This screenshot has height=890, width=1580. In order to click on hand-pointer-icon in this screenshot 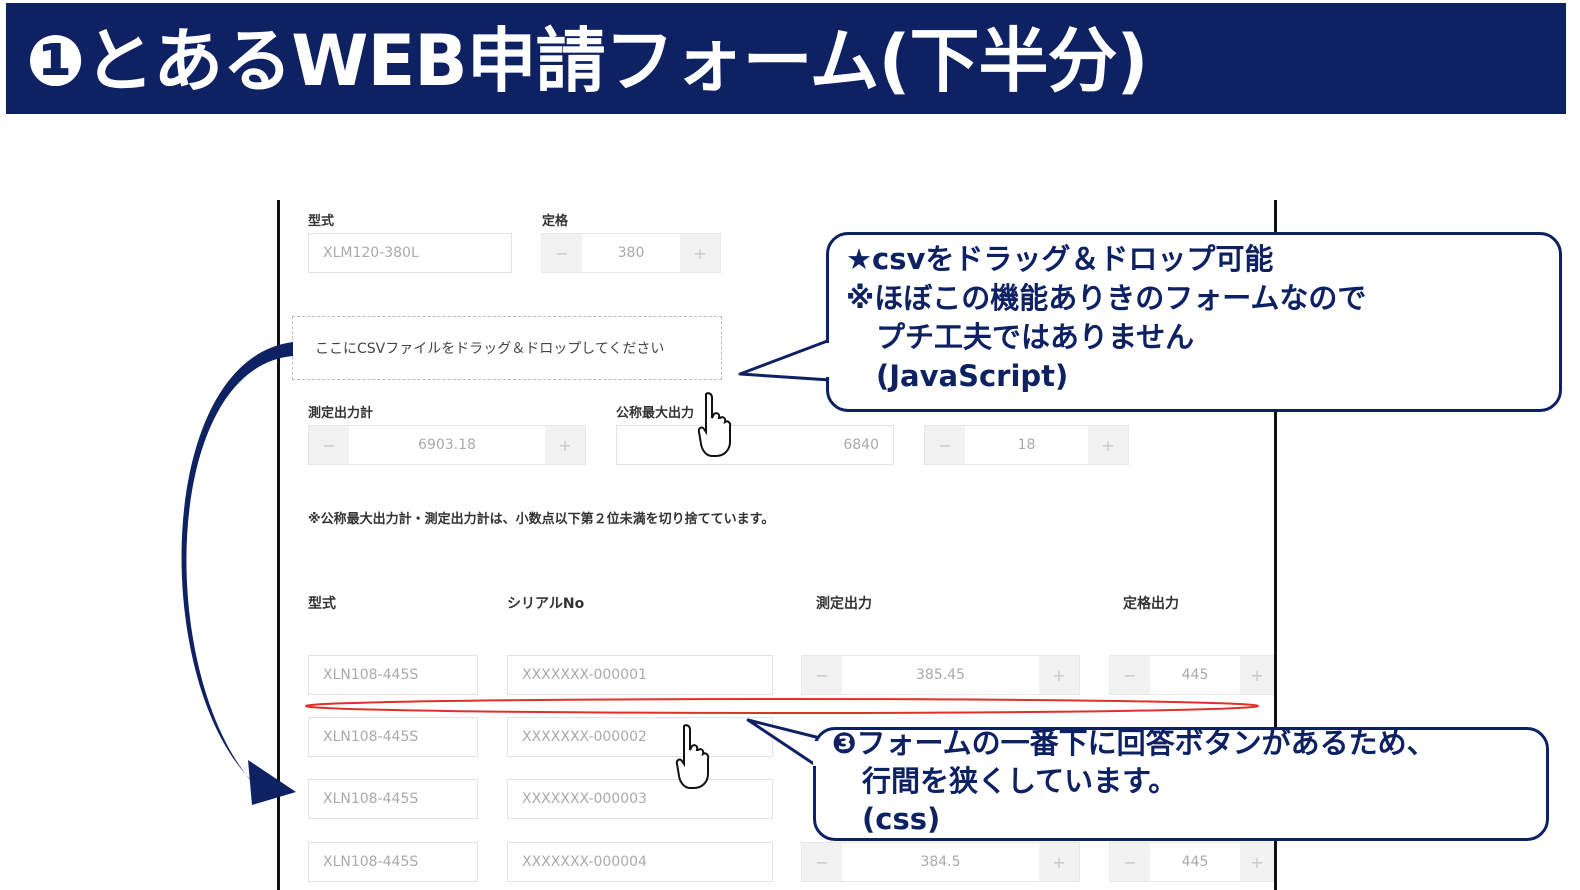, I will do `click(714, 424)`.